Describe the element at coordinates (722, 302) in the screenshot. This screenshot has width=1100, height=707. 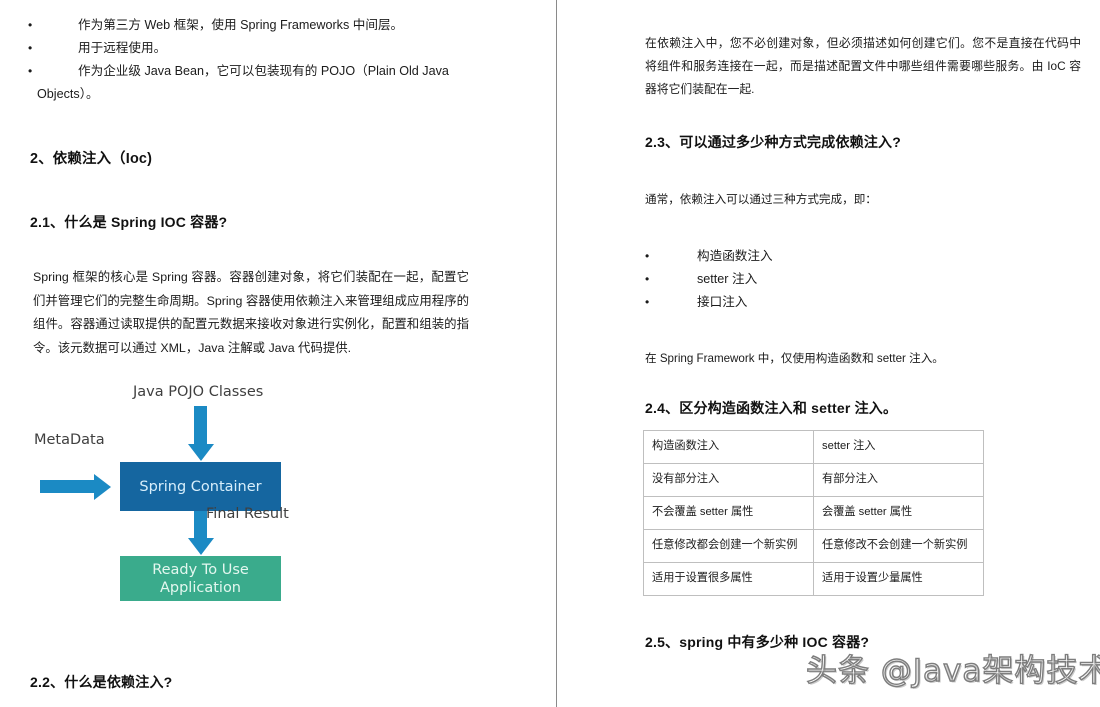
I see `list-item-label: 接口注入` at that location.